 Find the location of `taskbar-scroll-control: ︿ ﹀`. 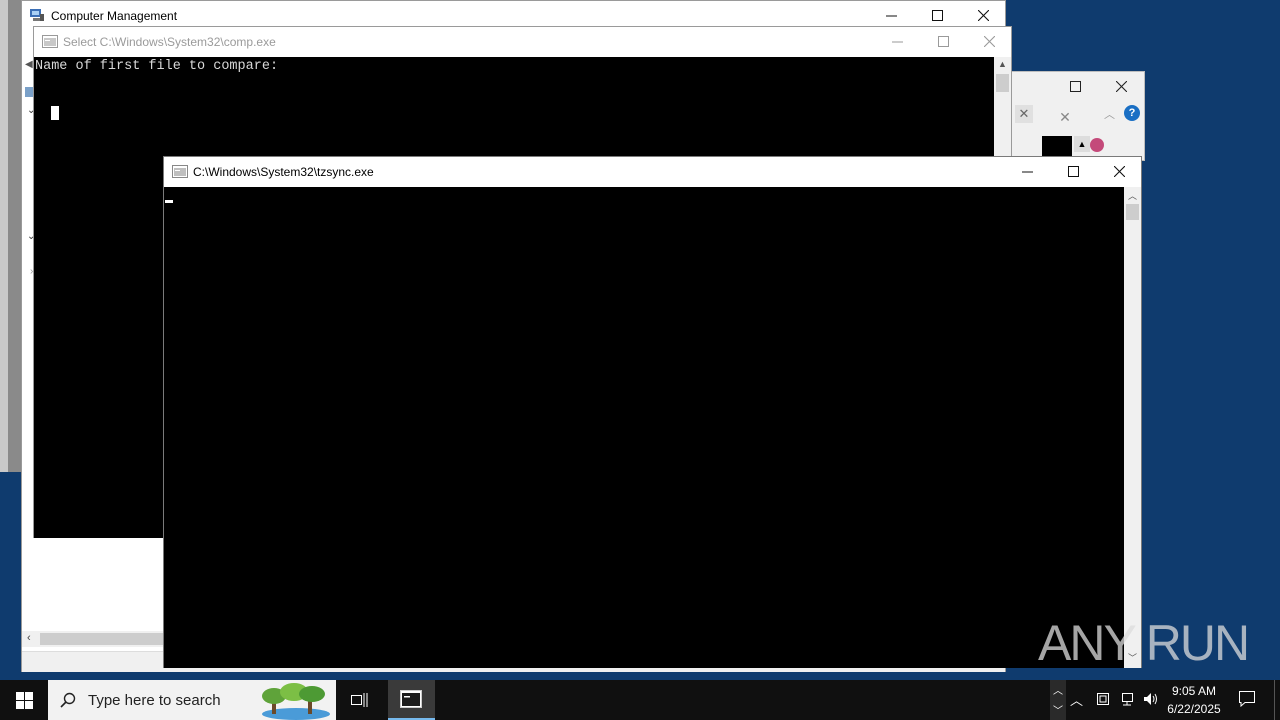

taskbar-scroll-control: ︿ ﹀ is located at coordinates (1058, 700).